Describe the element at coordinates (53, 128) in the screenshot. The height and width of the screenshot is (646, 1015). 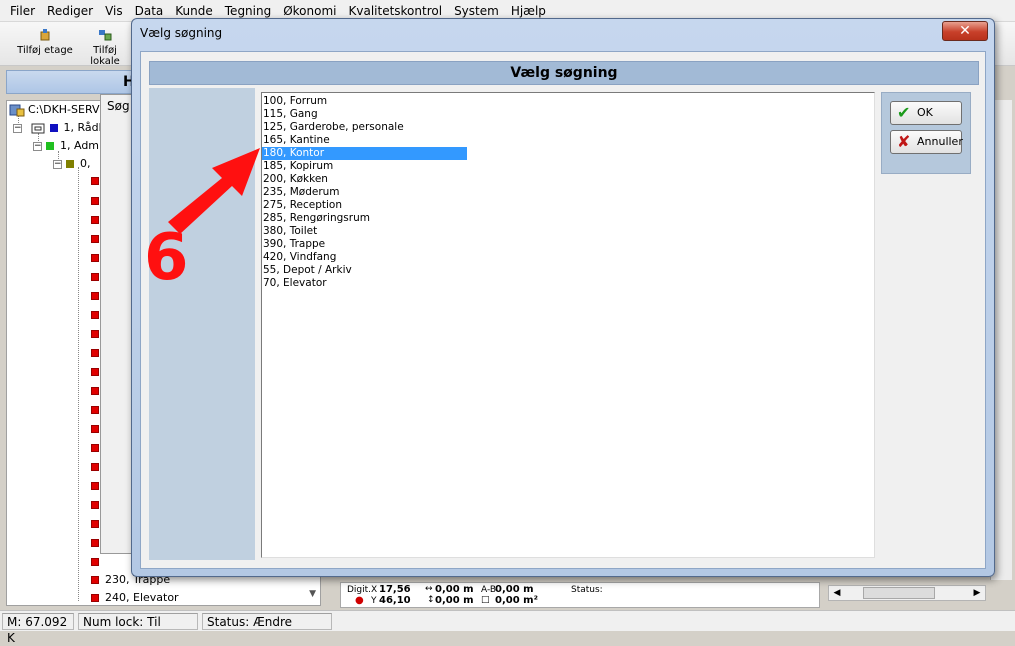
I see `blue-square-icon` at that location.